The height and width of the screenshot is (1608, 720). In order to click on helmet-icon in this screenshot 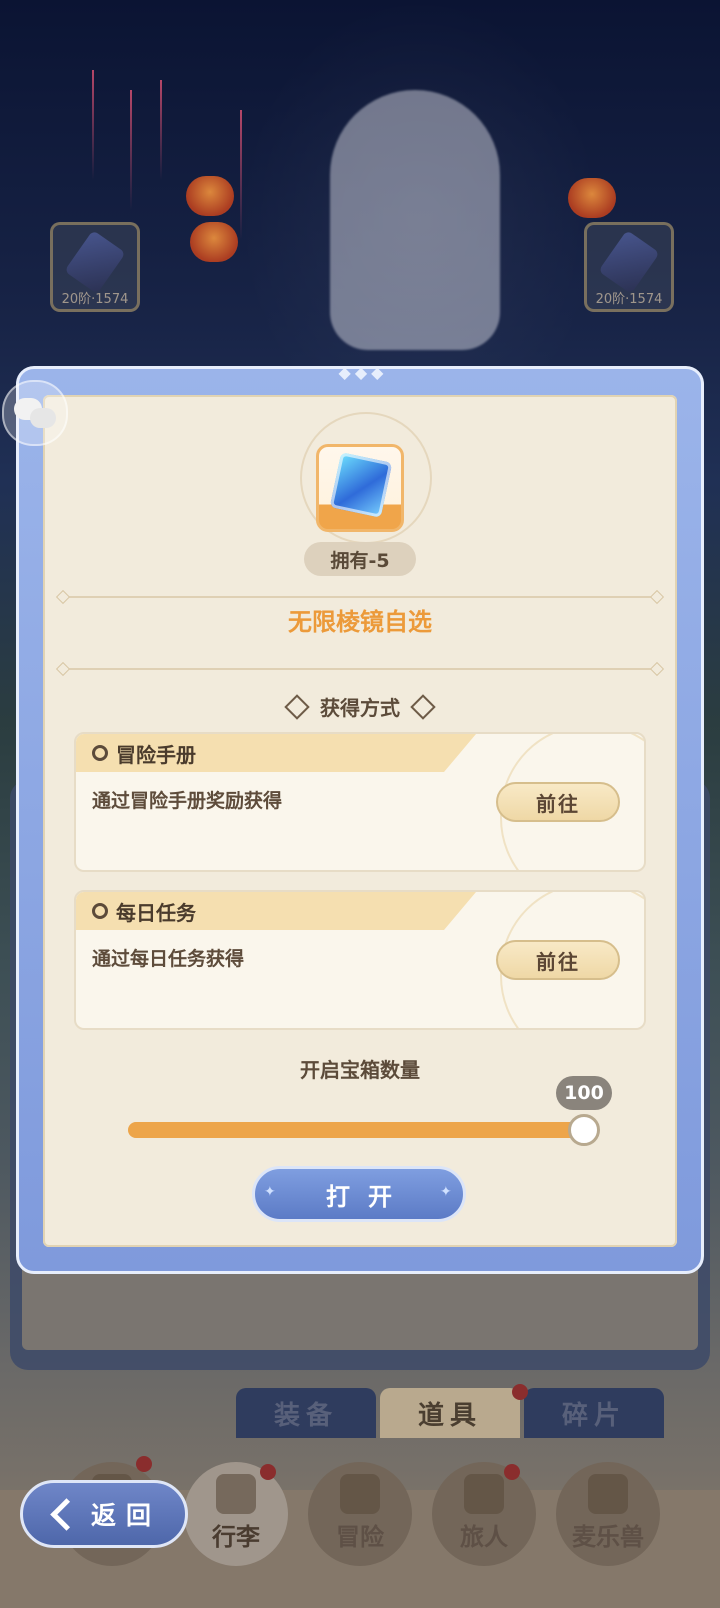, I will do `click(629, 262)`.